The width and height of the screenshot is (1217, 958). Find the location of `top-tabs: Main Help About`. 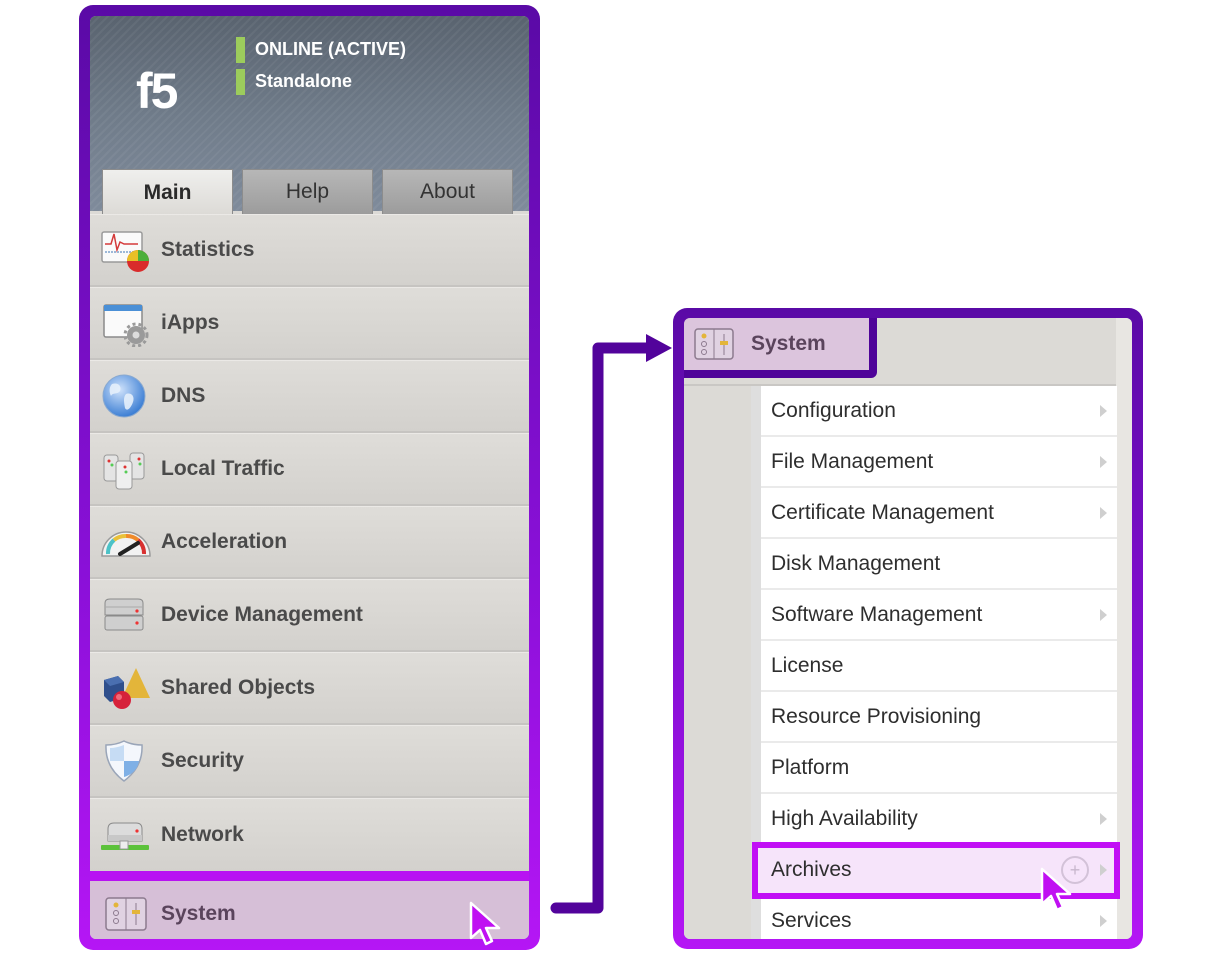

top-tabs: Main Help About is located at coordinates (312, 192).